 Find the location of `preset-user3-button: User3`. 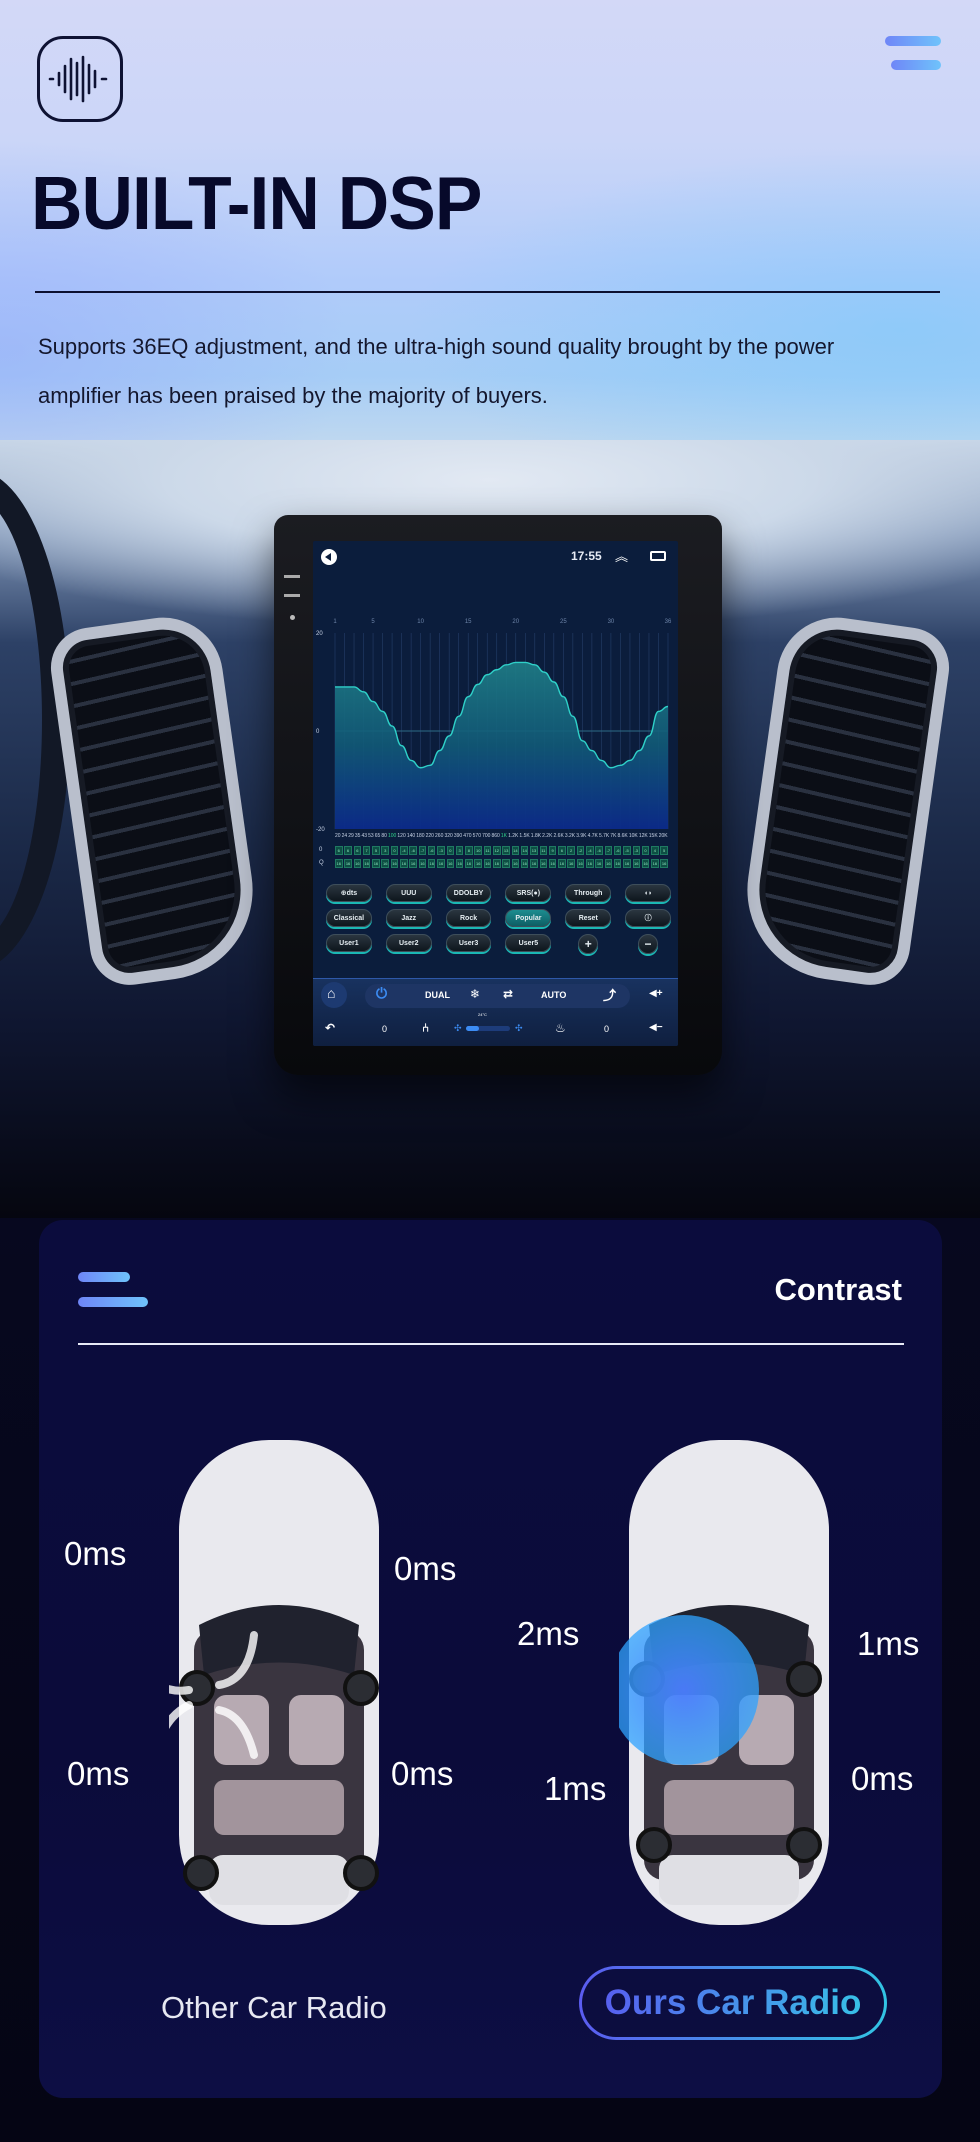

preset-user3-button: User3 is located at coordinates (468, 943).